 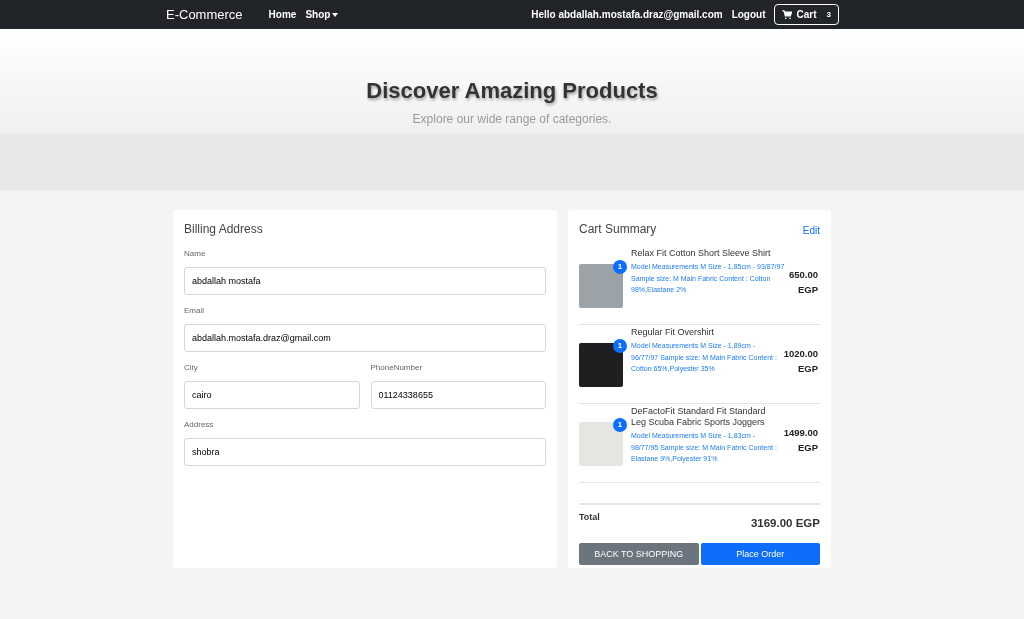 I want to click on product-name: Regular Fit Overshirt, so click(x=673, y=332).